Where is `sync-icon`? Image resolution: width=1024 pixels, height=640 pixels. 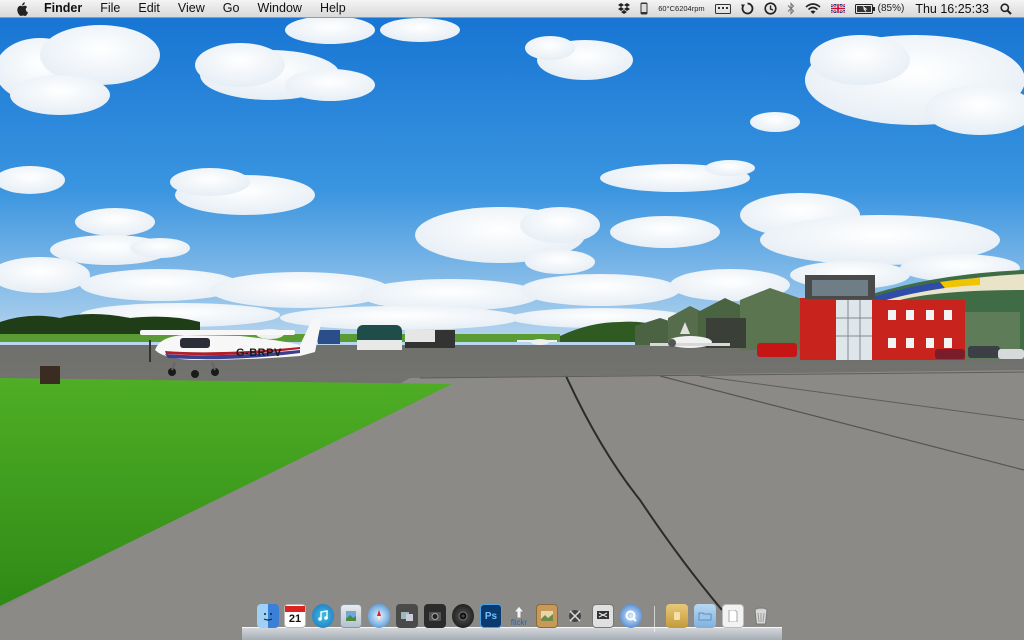
sync-icon is located at coordinates (747, 8).